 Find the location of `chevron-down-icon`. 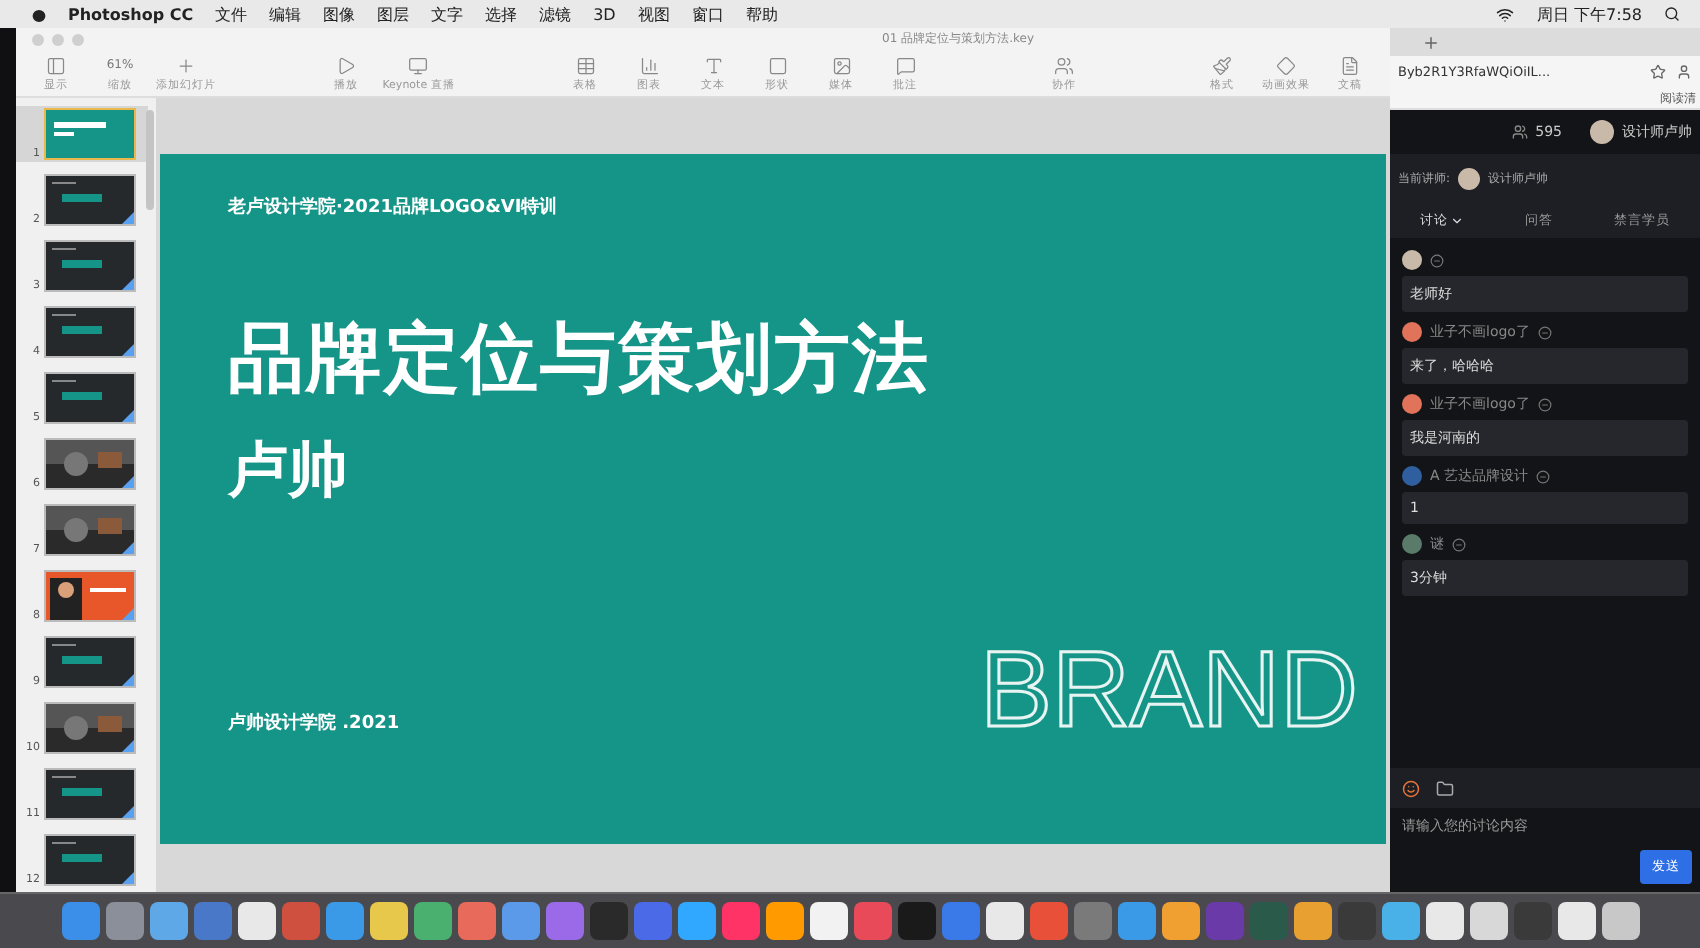

chevron-down-icon is located at coordinates (1457, 220).